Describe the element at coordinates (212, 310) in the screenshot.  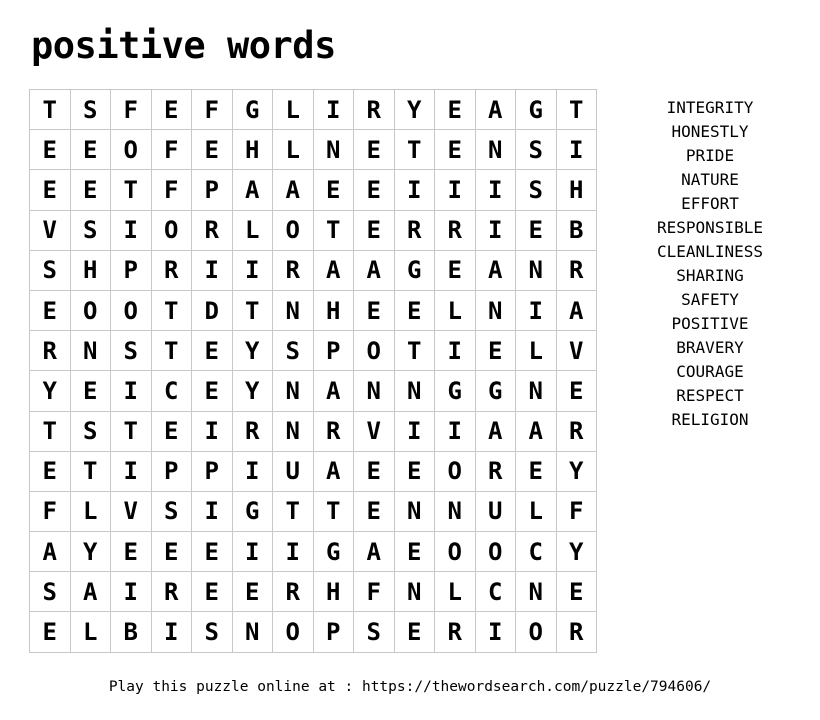
I see `grid-cell: D` at that location.